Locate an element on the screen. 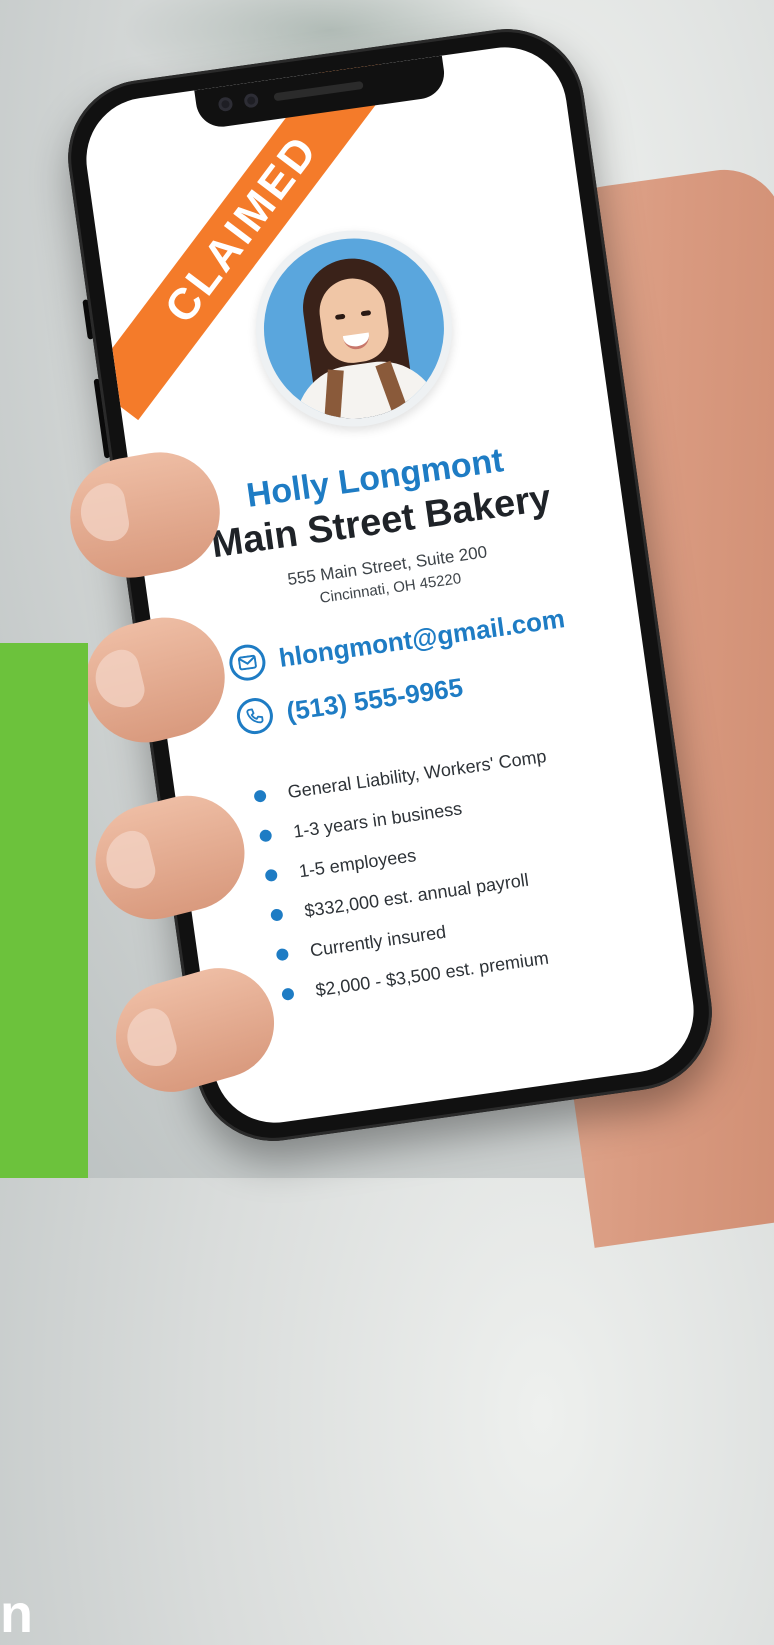 Image resolution: width=774 pixels, height=1645 pixels. avatar is located at coordinates (354, 328).